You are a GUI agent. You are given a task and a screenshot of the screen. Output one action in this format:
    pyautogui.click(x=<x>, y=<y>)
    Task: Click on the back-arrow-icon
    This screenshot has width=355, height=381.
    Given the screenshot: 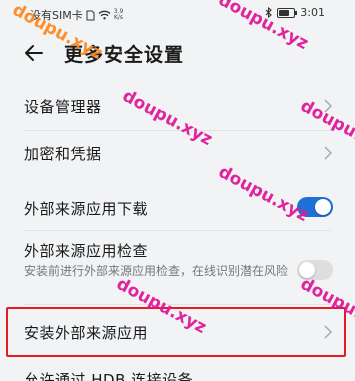 What is the action you would take?
    pyautogui.click(x=35, y=53)
    